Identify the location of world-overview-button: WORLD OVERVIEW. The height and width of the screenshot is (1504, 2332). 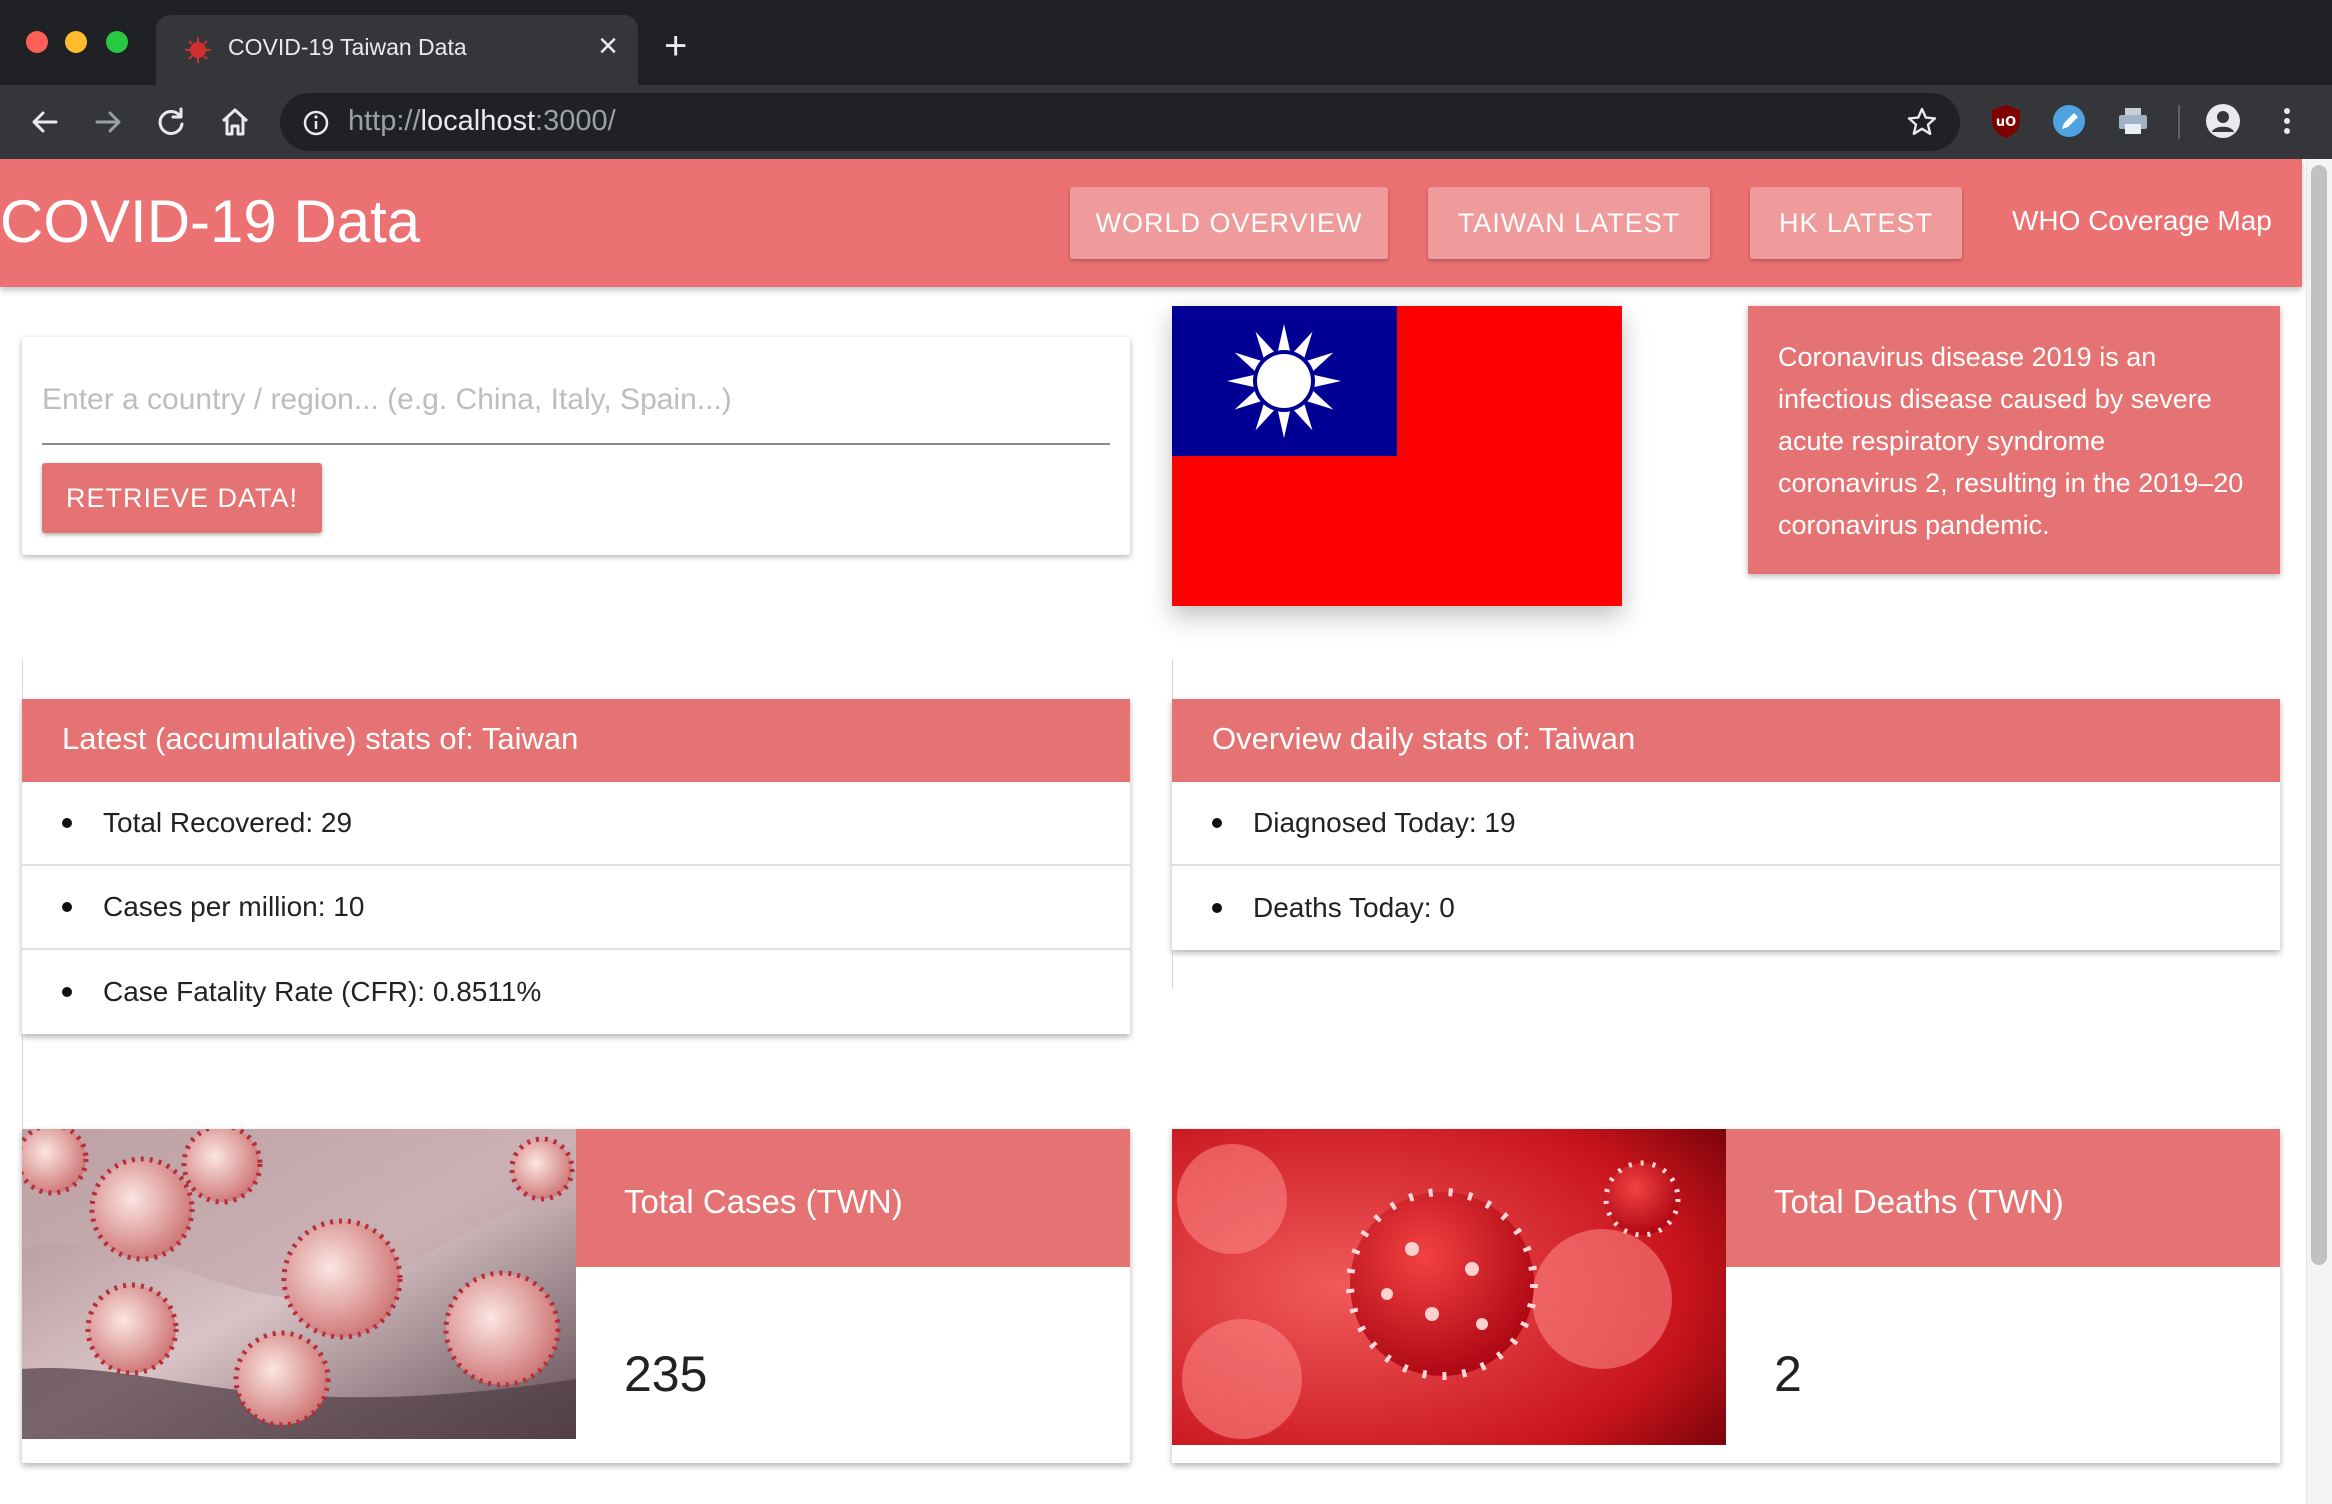
(1229, 223).